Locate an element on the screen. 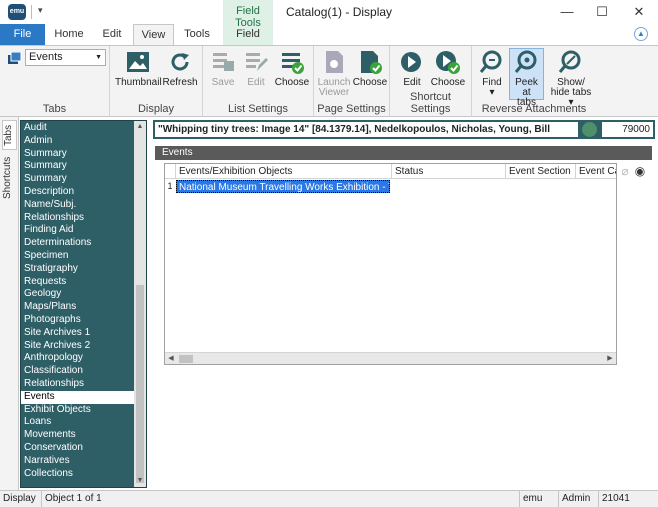  thumbnail-button: Thumbnail is located at coordinates (138, 68).